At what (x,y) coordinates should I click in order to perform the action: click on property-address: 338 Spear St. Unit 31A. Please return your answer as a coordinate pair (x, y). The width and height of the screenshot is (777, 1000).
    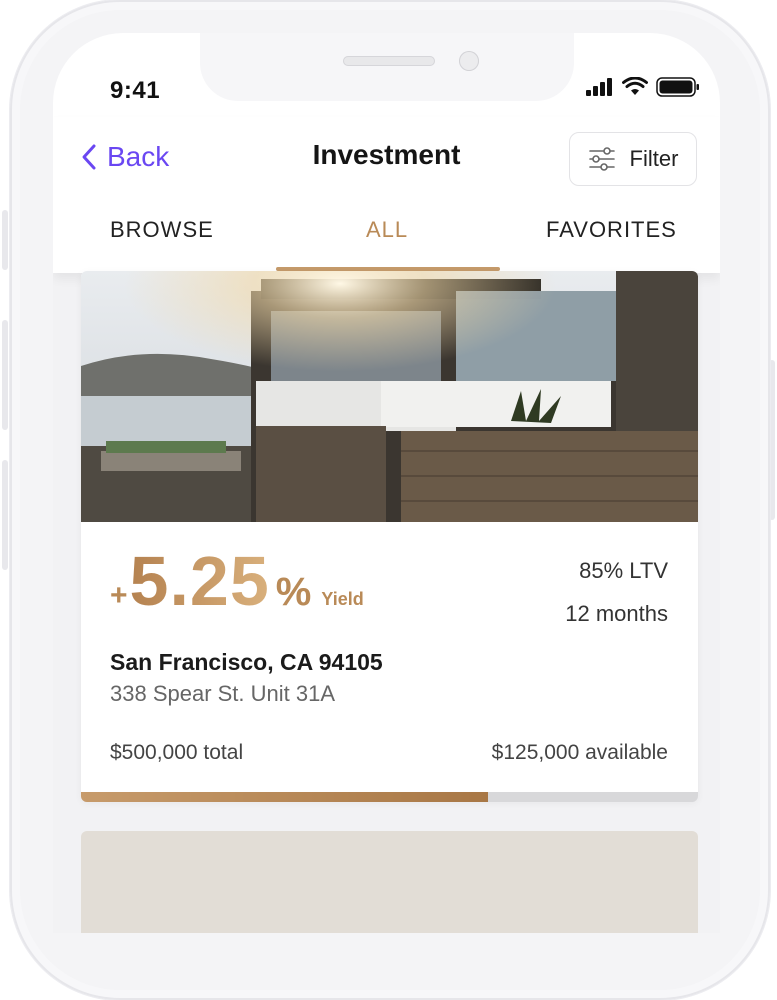
    Looking at the image, I should click on (223, 693).